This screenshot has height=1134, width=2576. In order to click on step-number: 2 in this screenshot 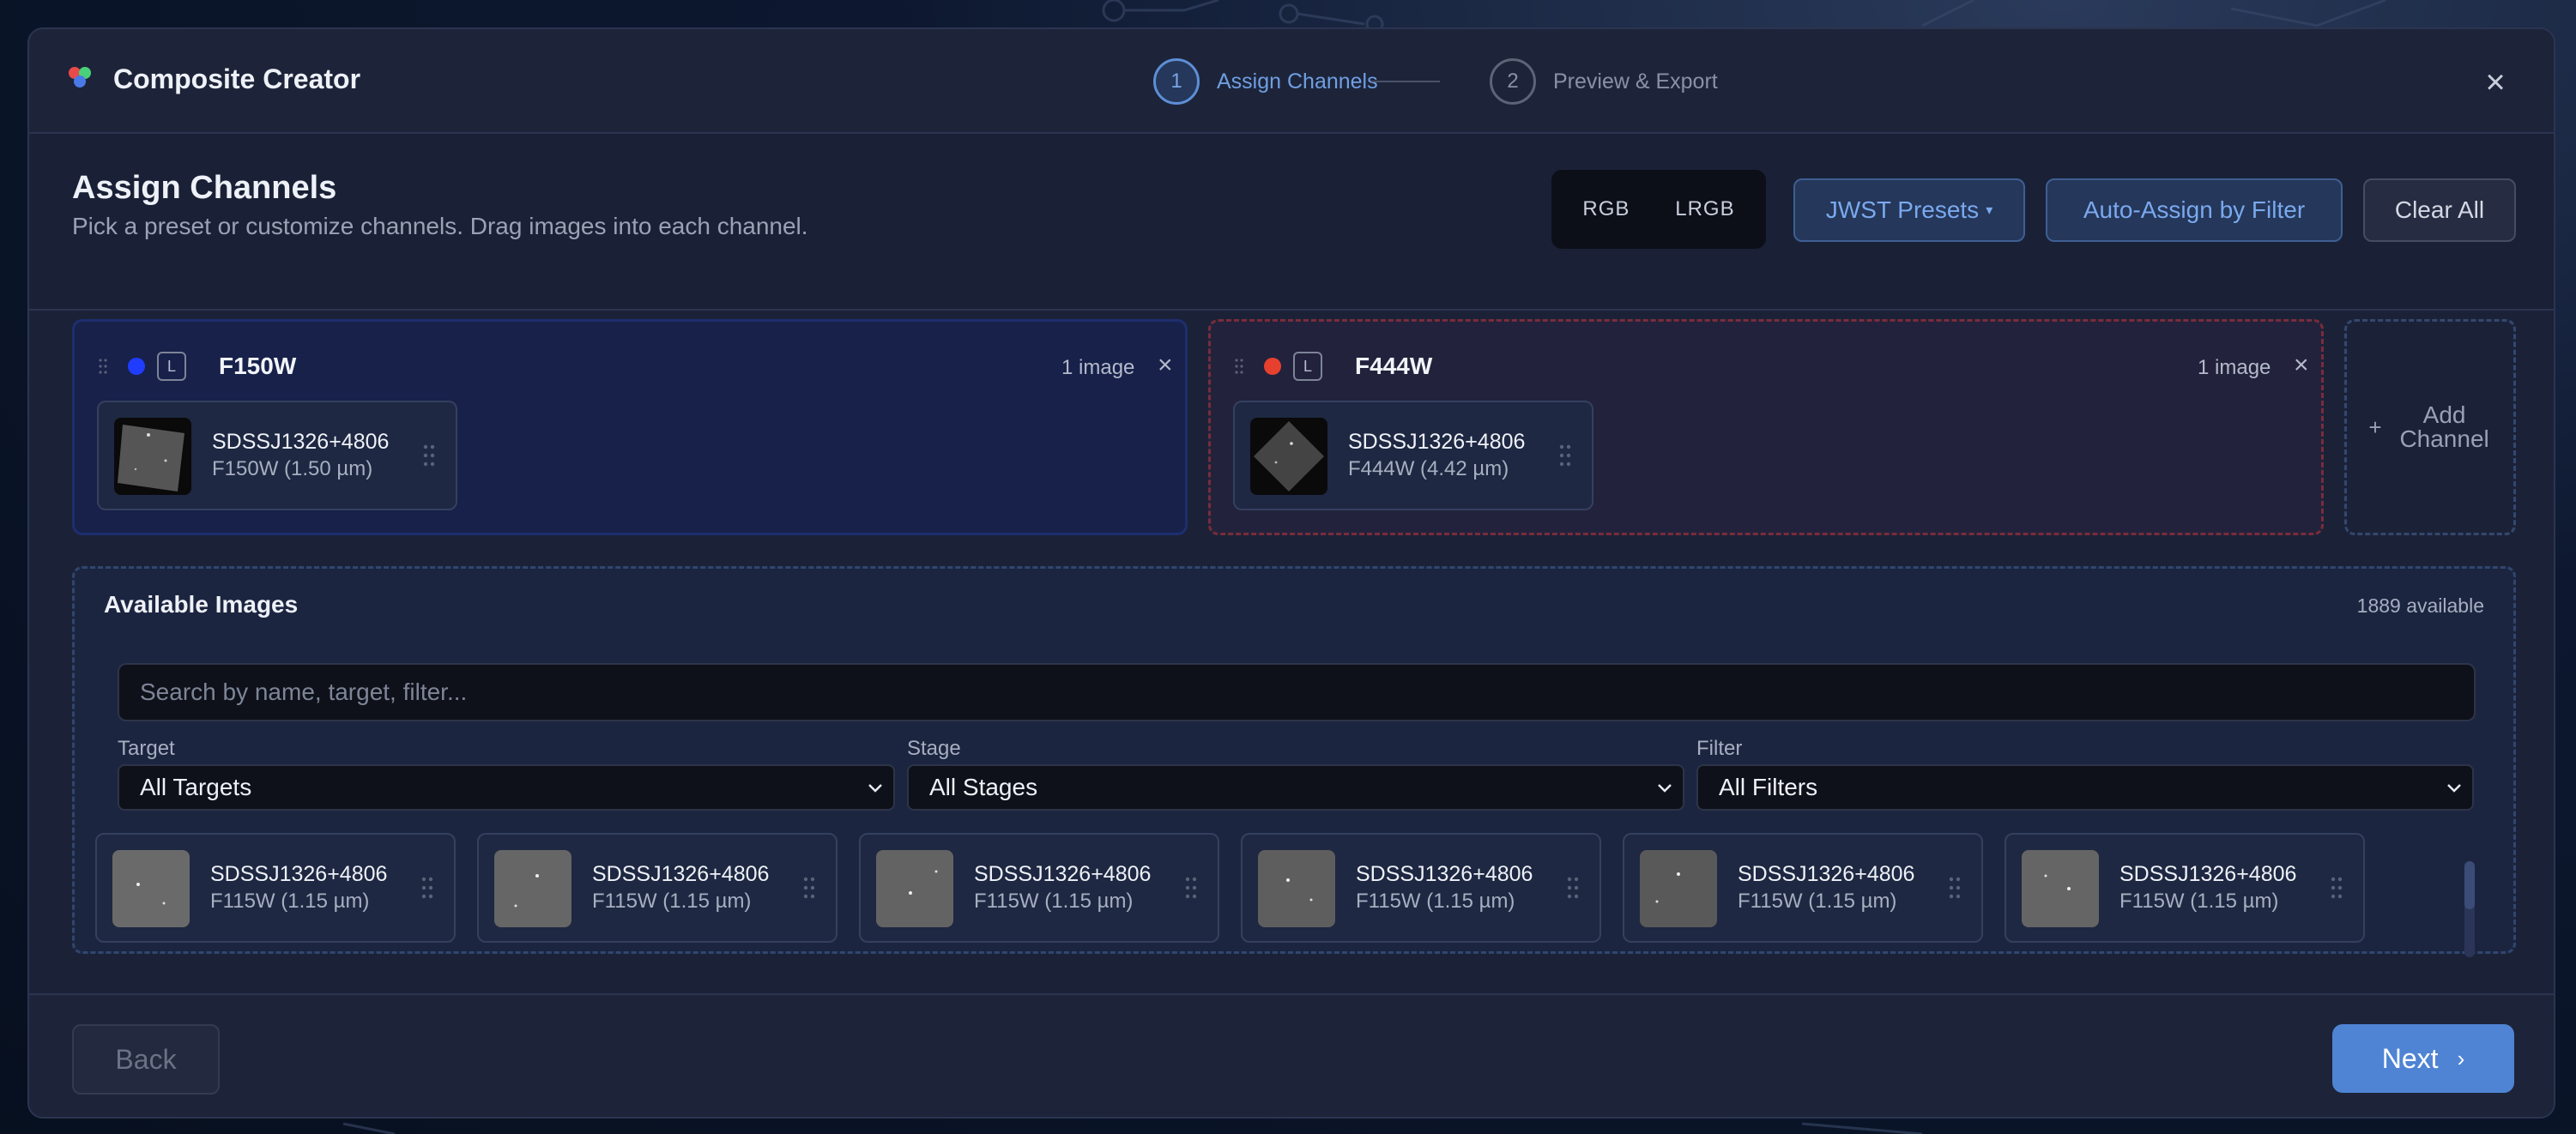, I will do `click(1513, 82)`.